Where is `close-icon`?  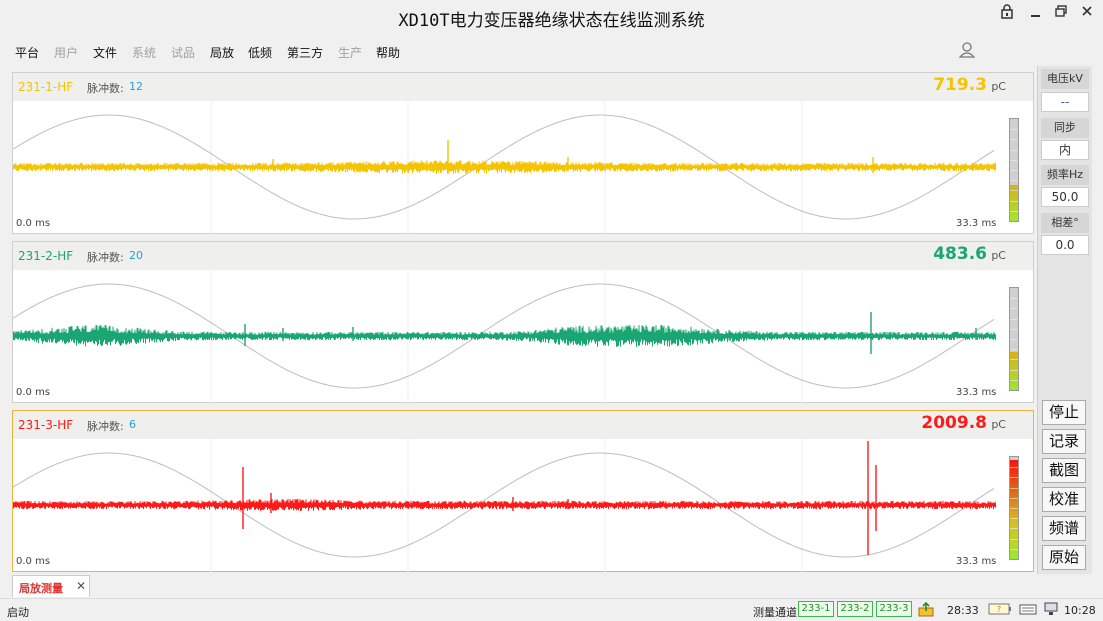
close-icon is located at coordinates (1087, 13).